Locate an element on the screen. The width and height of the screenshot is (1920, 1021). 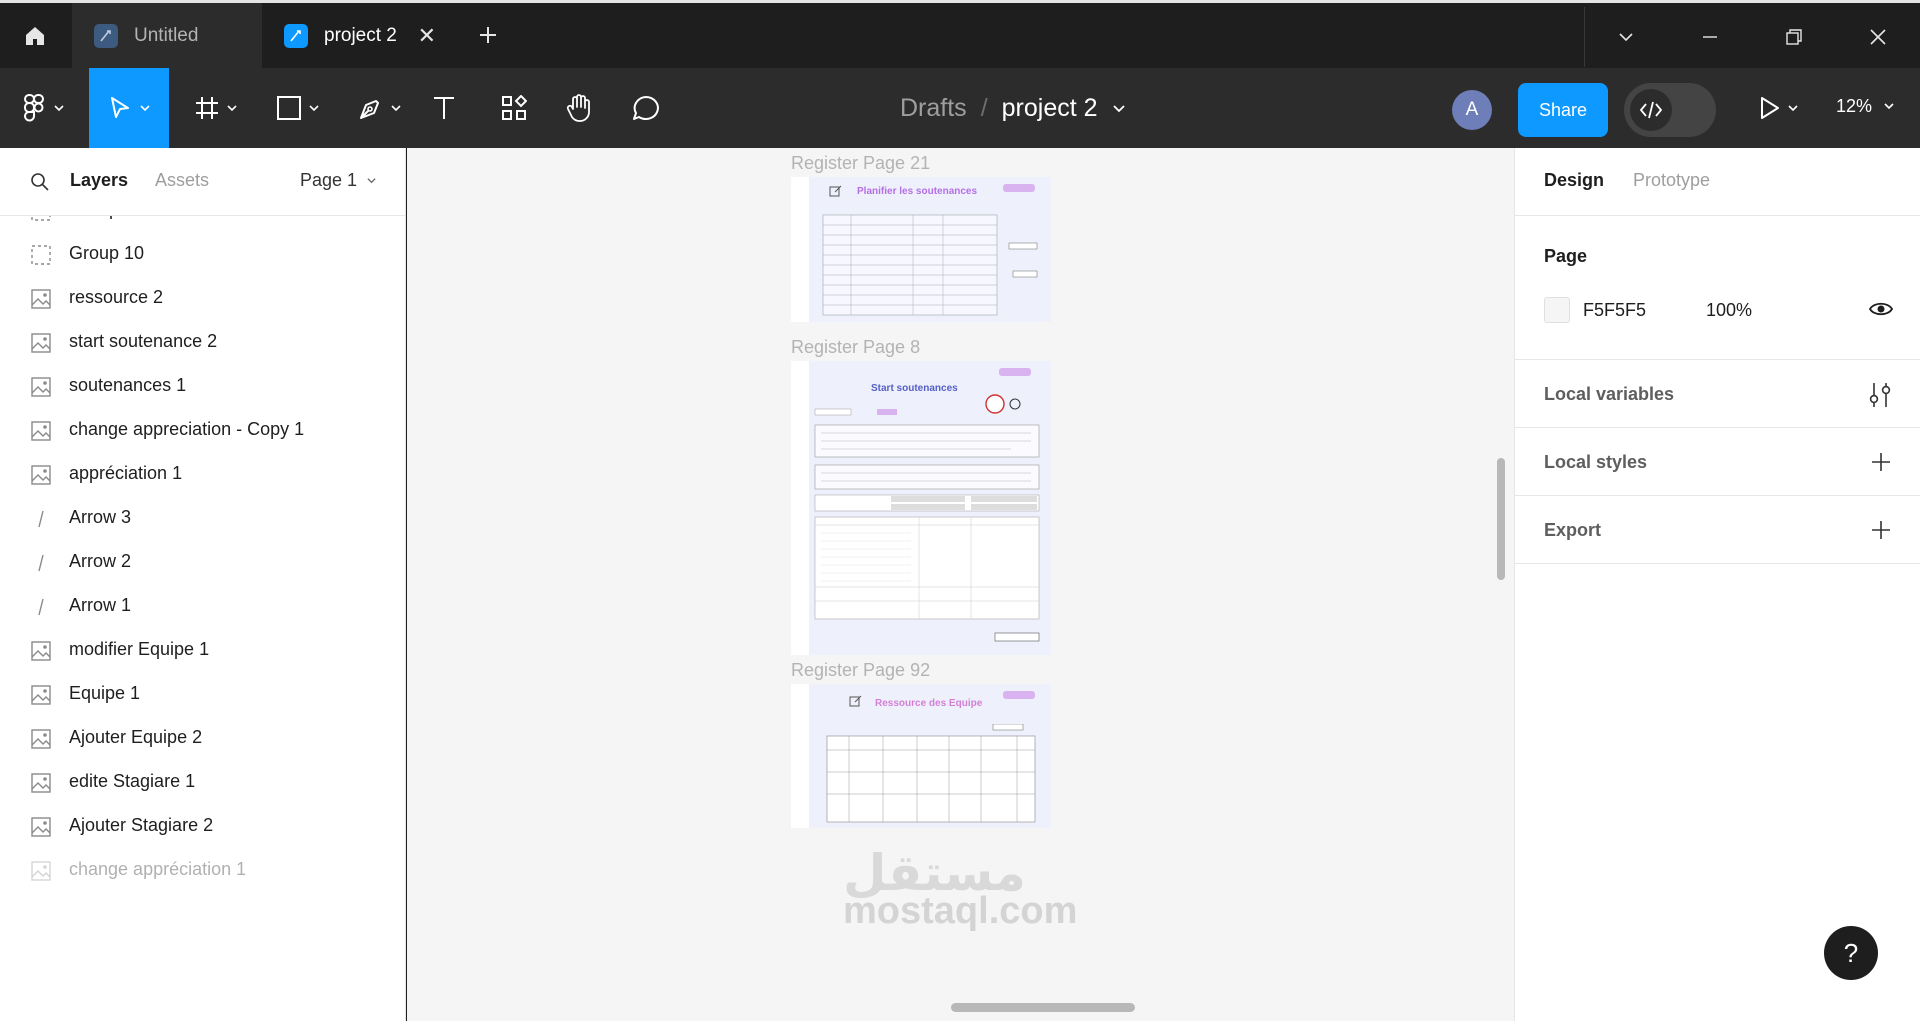
home-button is located at coordinates (35, 35).